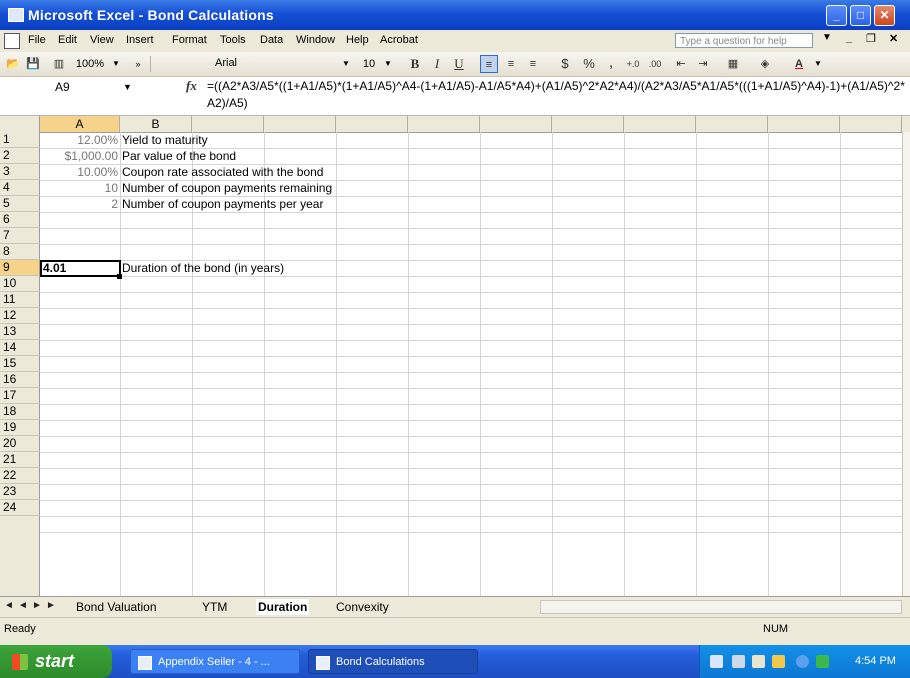  What do you see at coordinates (489, 64) in the screenshot?
I see `align-left-icon: ≡` at bounding box center [489, 64].